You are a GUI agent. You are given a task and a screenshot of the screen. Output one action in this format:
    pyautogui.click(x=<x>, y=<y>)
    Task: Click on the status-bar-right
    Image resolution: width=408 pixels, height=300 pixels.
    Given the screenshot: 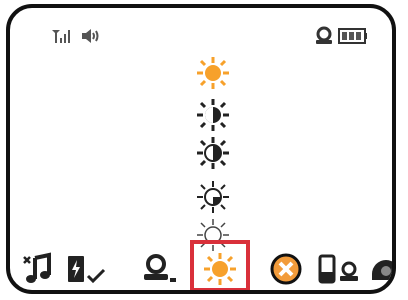 What is the action you would take?
    pyautogui.click(x=341, y=38)
    